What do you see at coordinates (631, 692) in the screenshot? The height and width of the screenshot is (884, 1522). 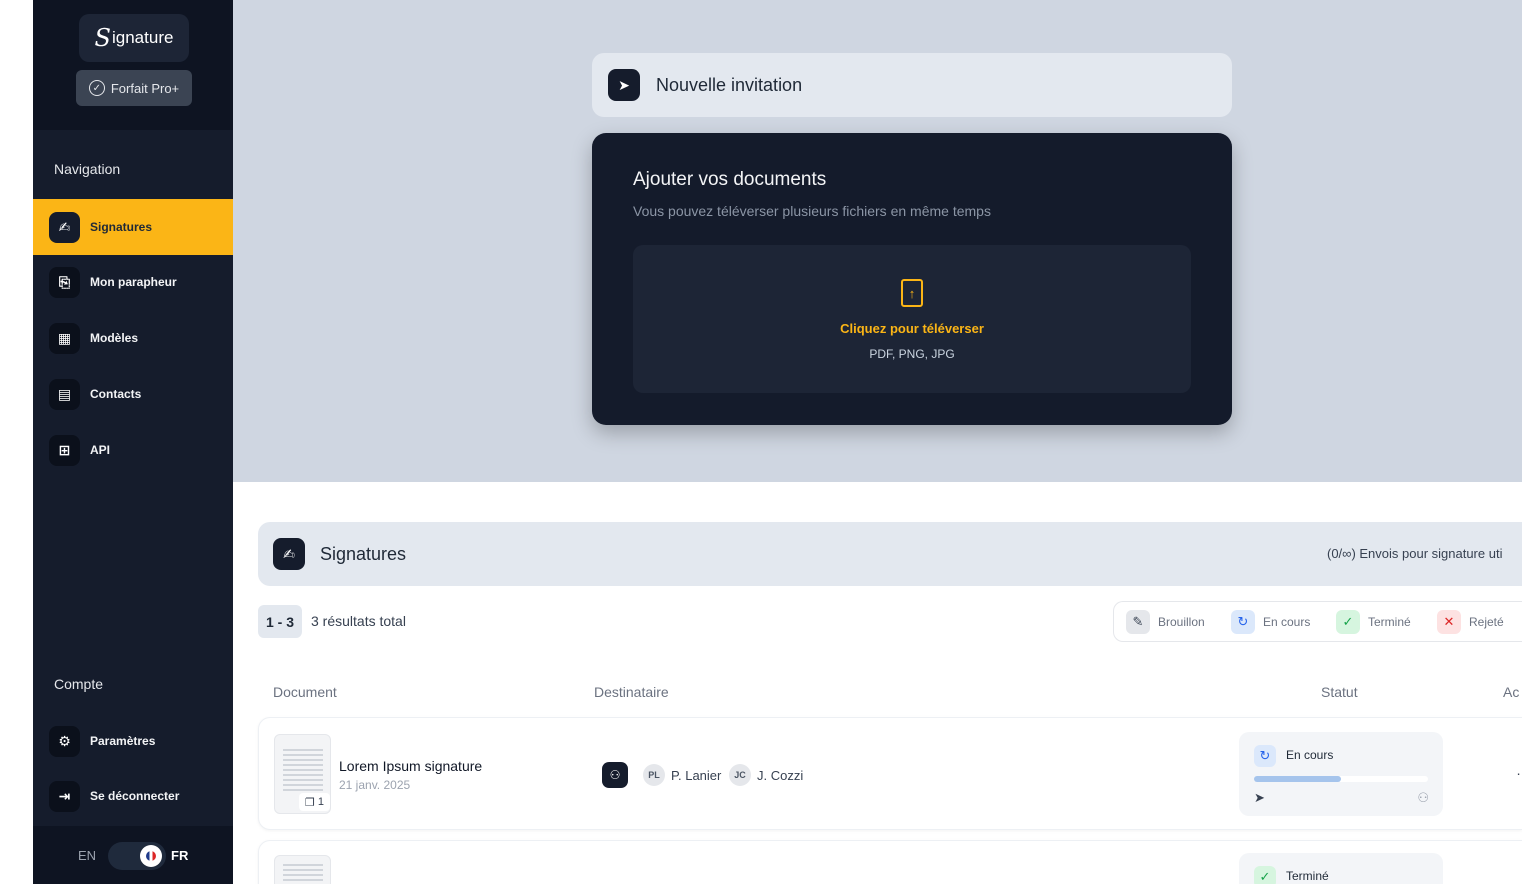 I see `column-destinataire: Destinataire` at bounding box center [631, 692].